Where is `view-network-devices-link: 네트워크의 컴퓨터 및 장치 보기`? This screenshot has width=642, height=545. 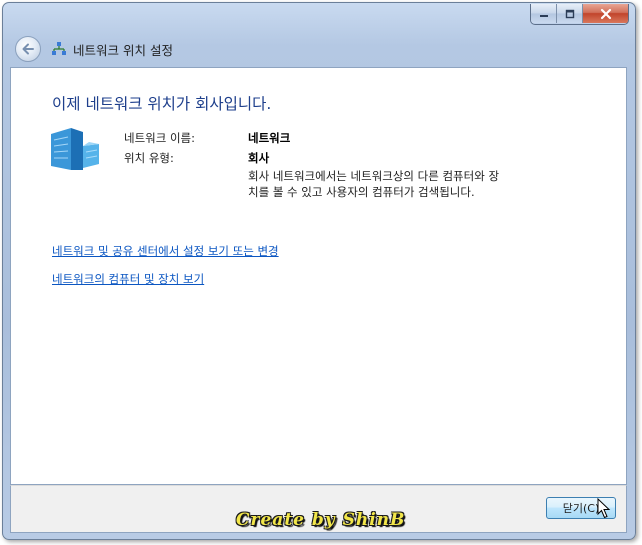
view-network-devices-link: 네트워크의 컴퓨터 및 장치 보기 is located at coordinates (128, 279).